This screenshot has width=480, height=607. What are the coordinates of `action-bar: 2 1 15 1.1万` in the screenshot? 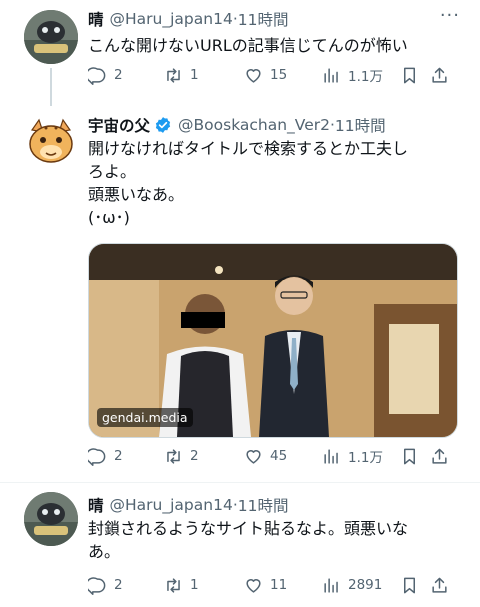 It's located at (272, 75).